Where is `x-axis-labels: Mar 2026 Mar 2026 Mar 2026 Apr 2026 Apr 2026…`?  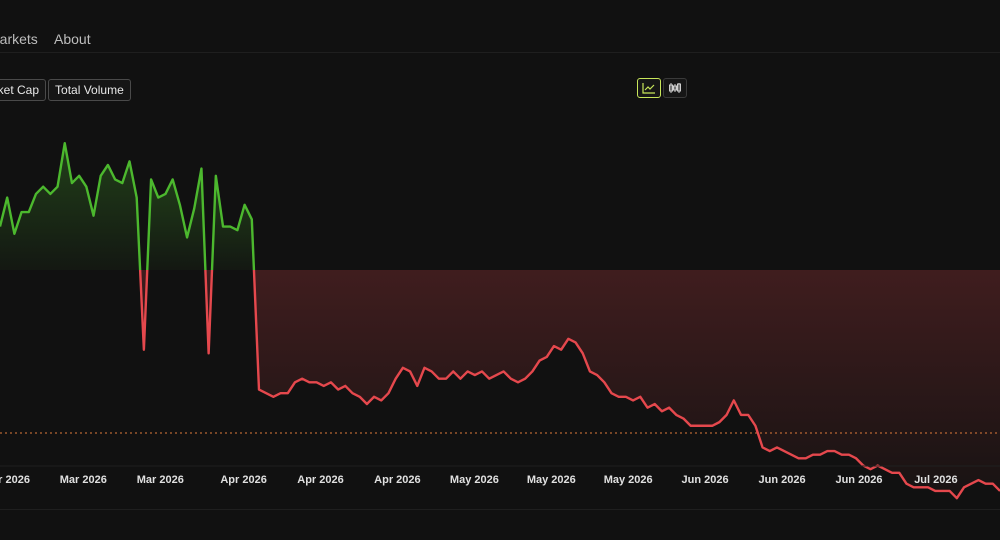
x-axis-labels: Mar 2026 Mar 2026 Mar 2026 Apr 2026 Apr 2026… is located at coordinates (479, 480).